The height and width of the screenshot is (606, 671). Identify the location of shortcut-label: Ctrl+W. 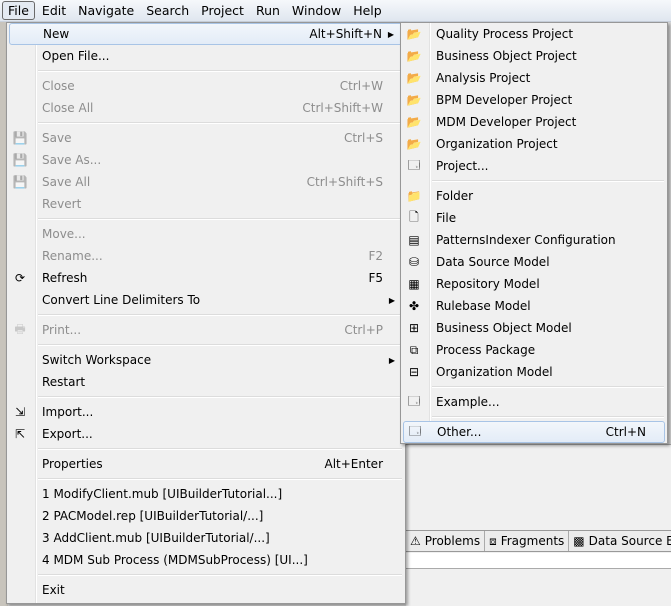
(361, 86).